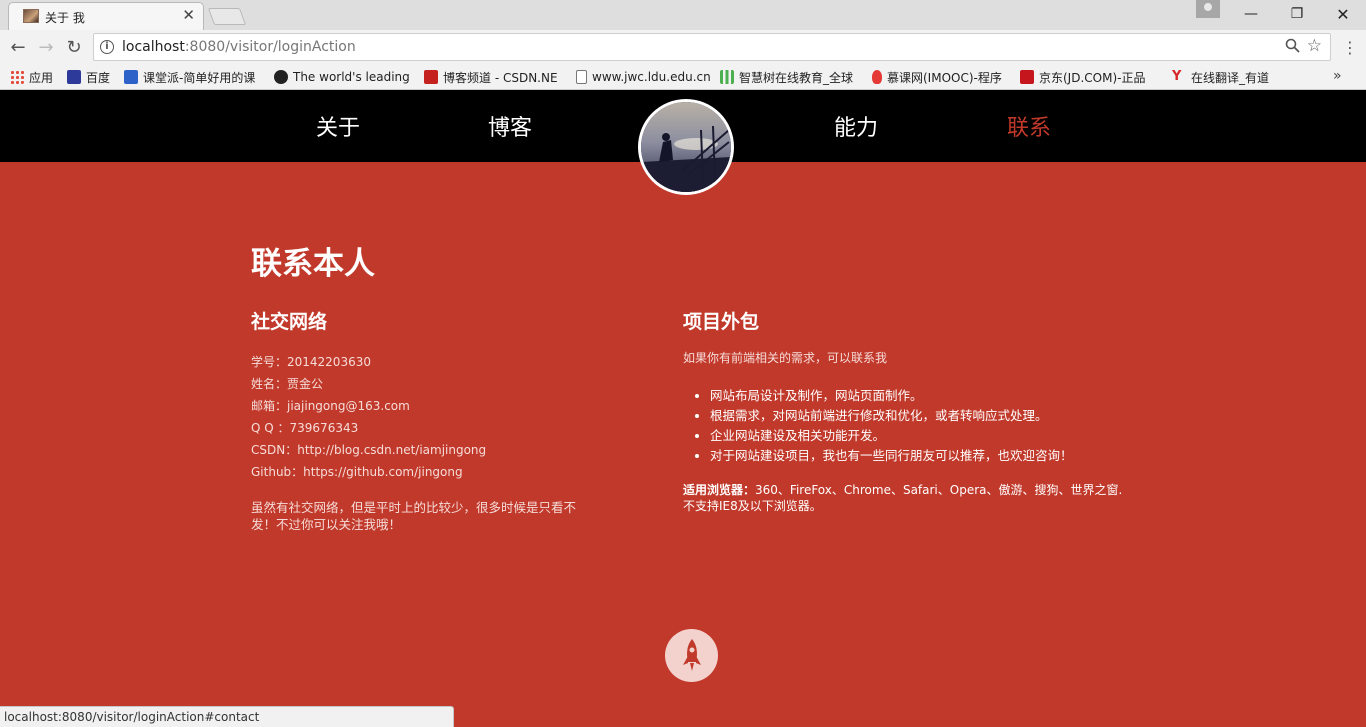  I want to click on github-line: Github：https://github.com/jingong, so click(357, 472).